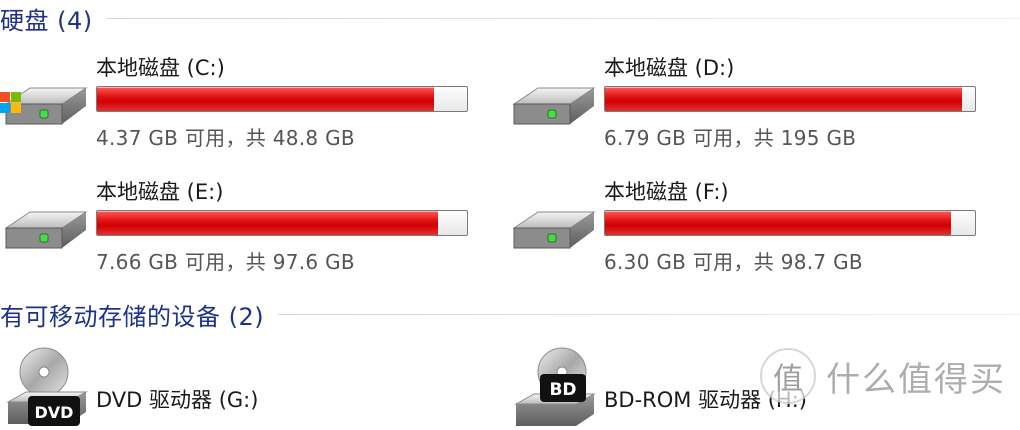  What do you see at coordinates (733, 262) in the screenshot?
I see `drive-free-space: 6.30 GB 可用，共 98.7 GB` at bounding box center [733, 262].